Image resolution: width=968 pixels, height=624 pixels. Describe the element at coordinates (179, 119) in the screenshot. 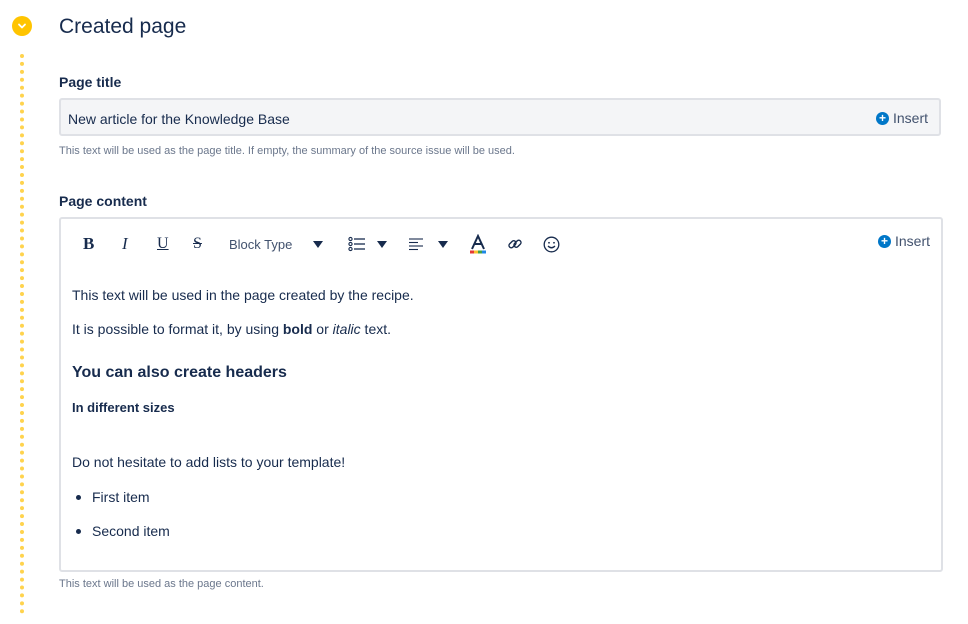

I see `page-title-value: New article for the Knowledge Base` at that location.